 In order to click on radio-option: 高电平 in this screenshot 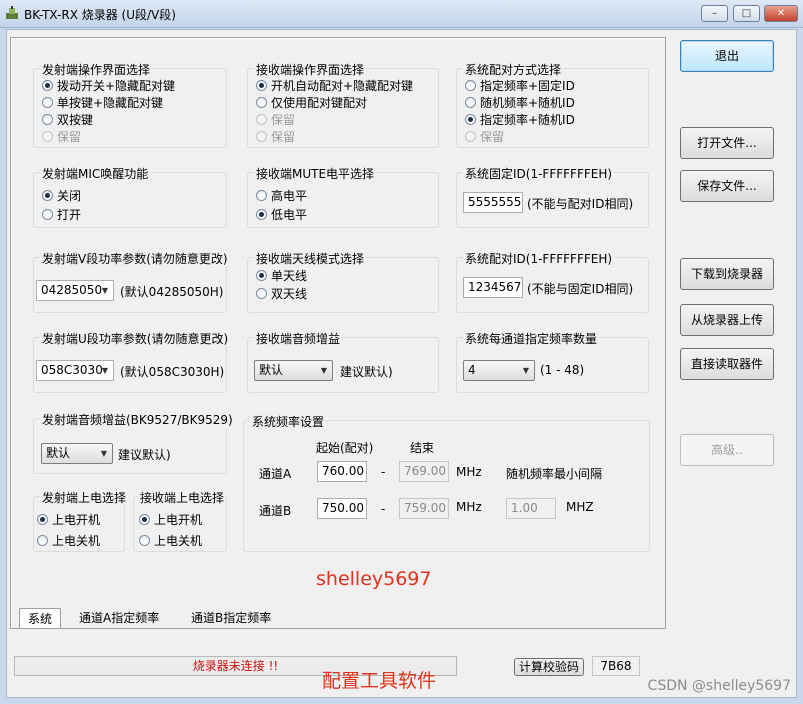, I will do `click(281, 196)`.